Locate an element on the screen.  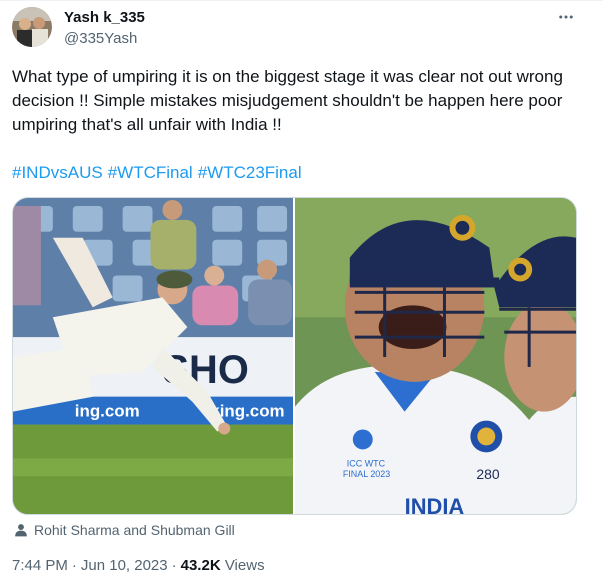
more-options-button is located at coordinates (566, 17).